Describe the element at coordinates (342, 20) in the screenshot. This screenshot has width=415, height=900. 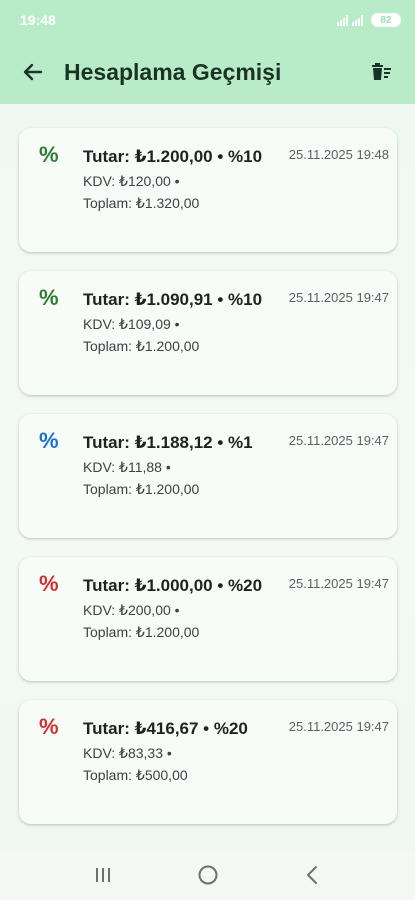
I see `wifi-signal-icon` at that location.